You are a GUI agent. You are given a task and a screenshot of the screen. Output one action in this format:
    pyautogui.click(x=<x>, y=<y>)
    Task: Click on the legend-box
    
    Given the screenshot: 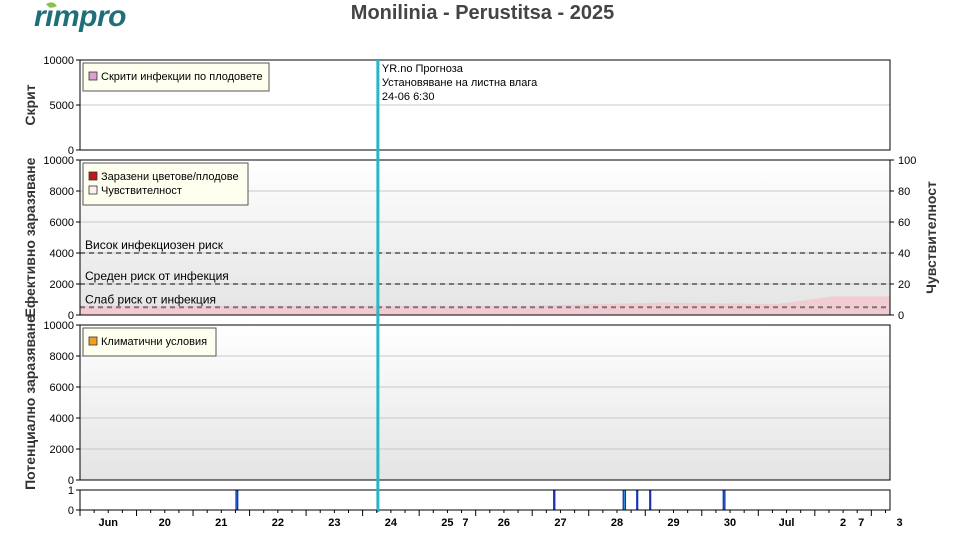 What is the action you would take?
    pyautogui.click(x=165, y=184)
    